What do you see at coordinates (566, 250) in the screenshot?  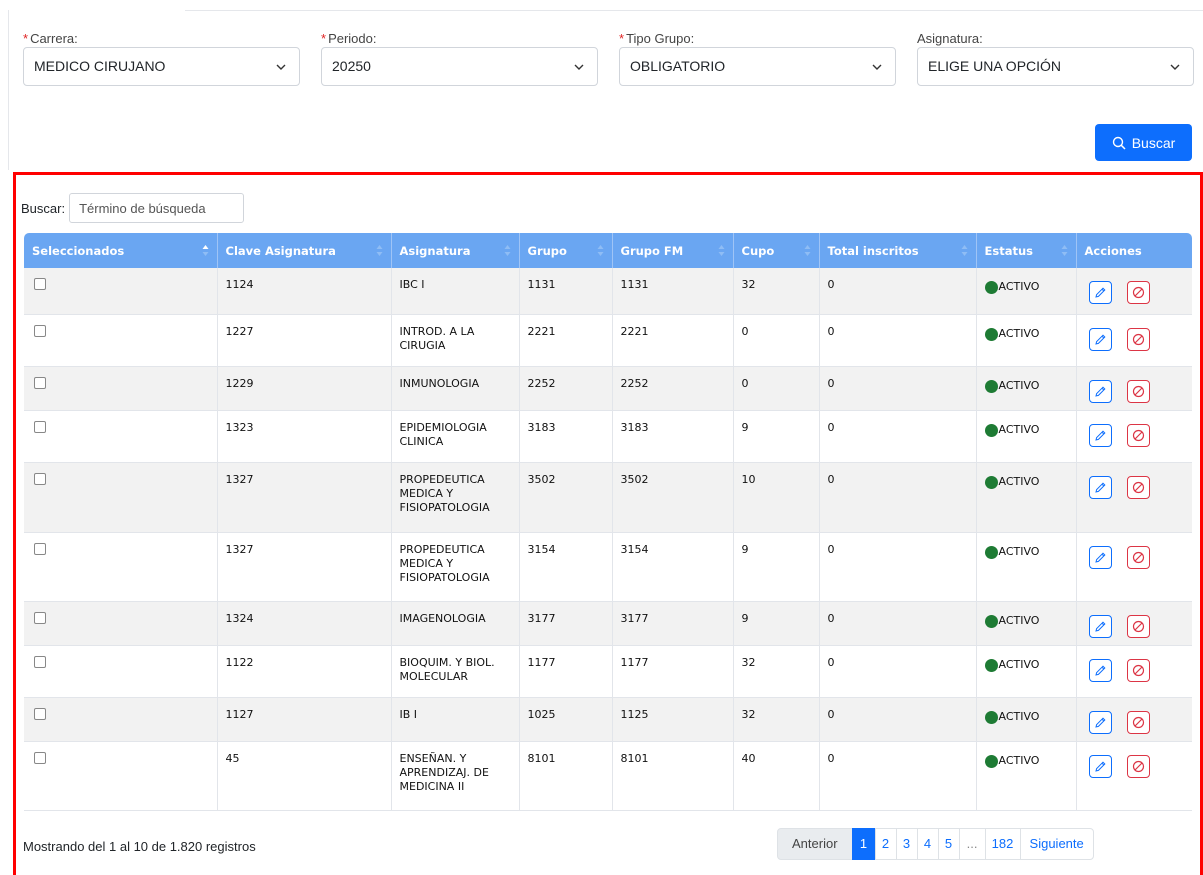 I see `col-grupo: Grupo` at bounding box center [566, 250].